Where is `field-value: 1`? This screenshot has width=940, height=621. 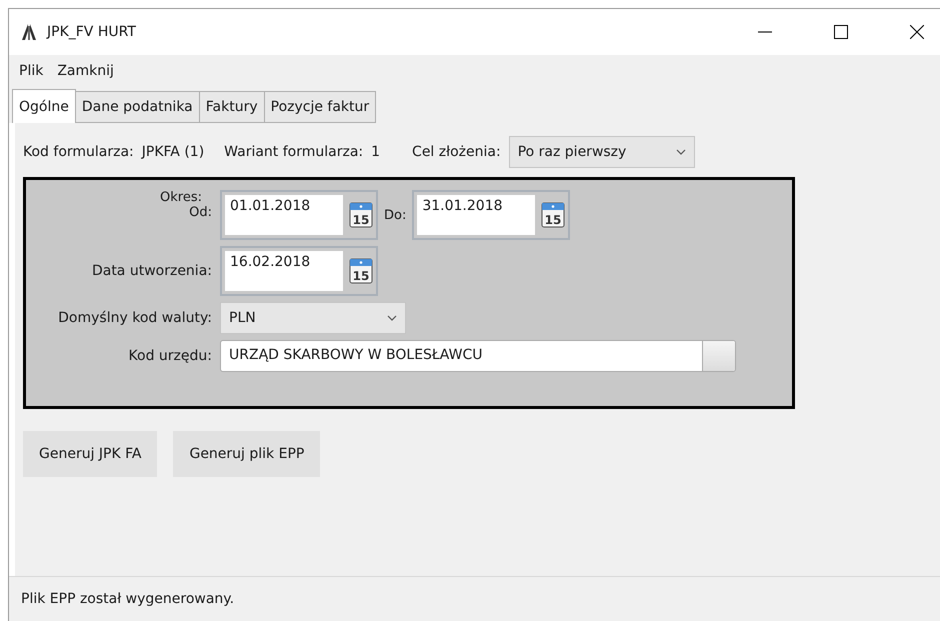
field-value: 1 is located at coordinates (375, 152).